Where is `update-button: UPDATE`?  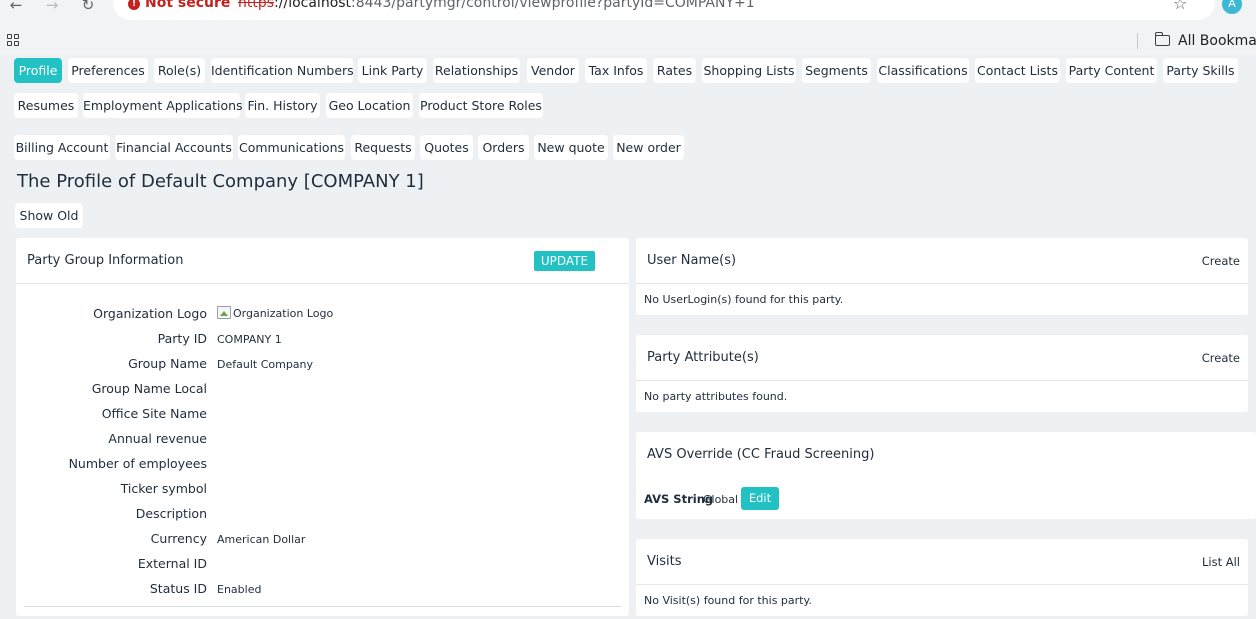 update-button: UPDATE is located at coordinates (564, 261).